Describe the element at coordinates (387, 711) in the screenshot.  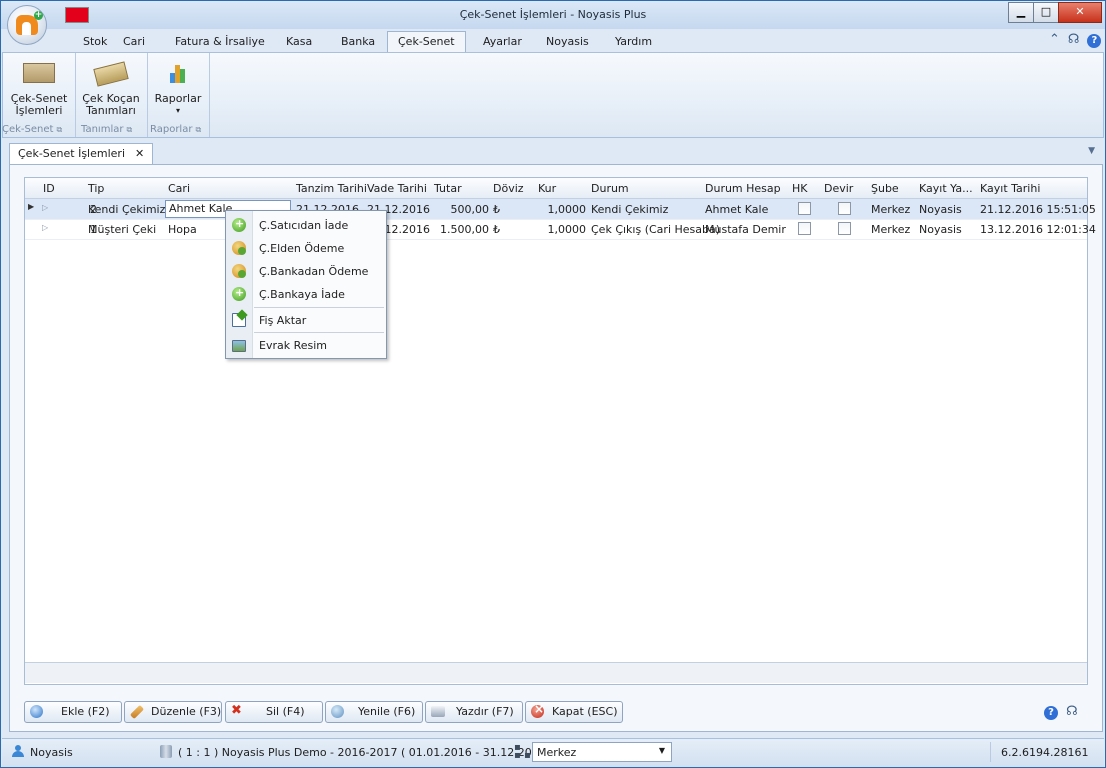
I see `button-label: Yenile (F6)` at that location.